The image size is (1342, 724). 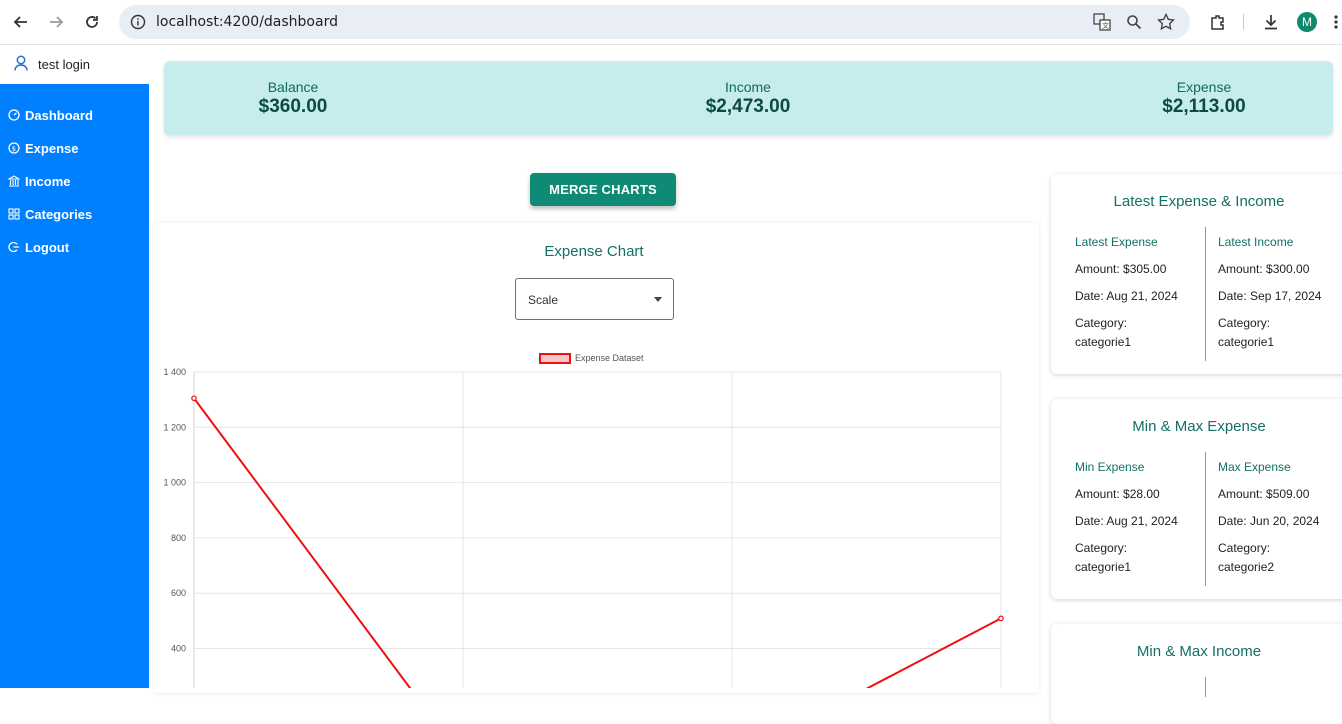 I want to click on latest-expense-date: Date: Aug 21, 2024, so click(x=1126, y=296).